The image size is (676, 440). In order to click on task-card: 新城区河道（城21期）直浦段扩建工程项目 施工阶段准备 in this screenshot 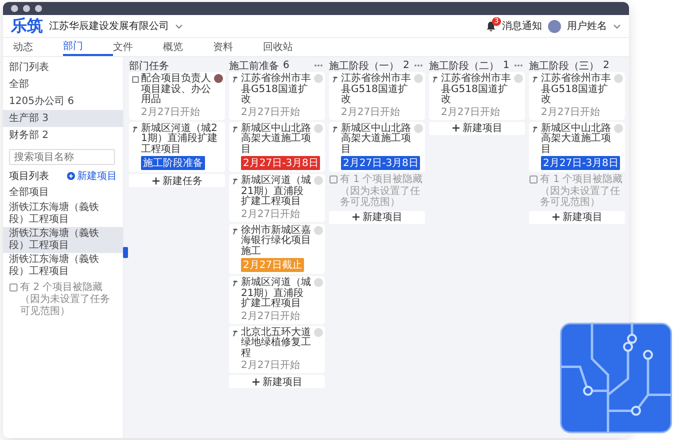, I will do `click(177, 147)`.